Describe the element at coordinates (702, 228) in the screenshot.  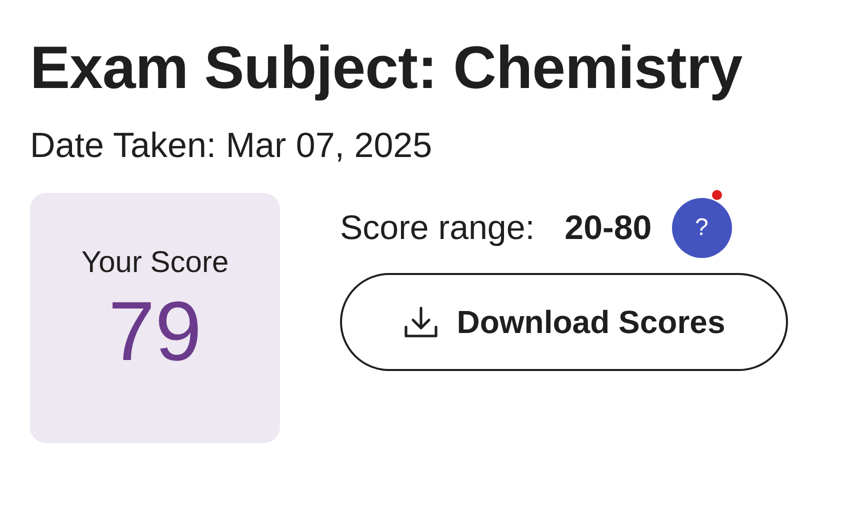
I see `help-button: ?` at that location.